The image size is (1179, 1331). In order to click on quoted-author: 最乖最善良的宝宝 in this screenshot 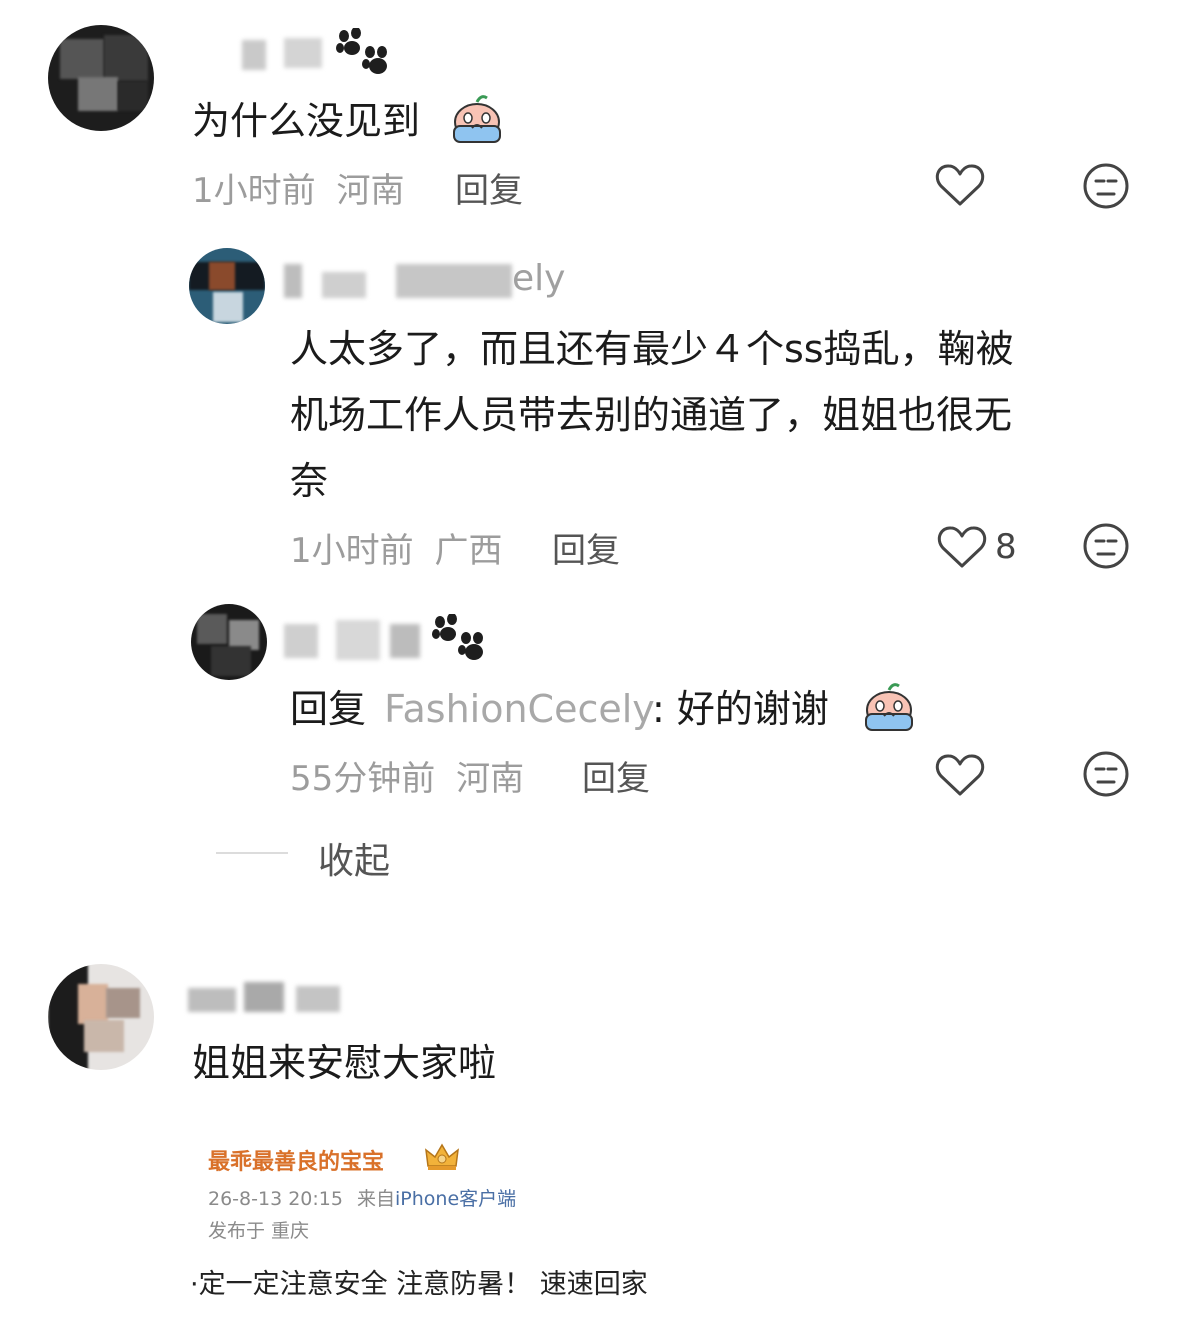, I will do `click(296, 1162)`.